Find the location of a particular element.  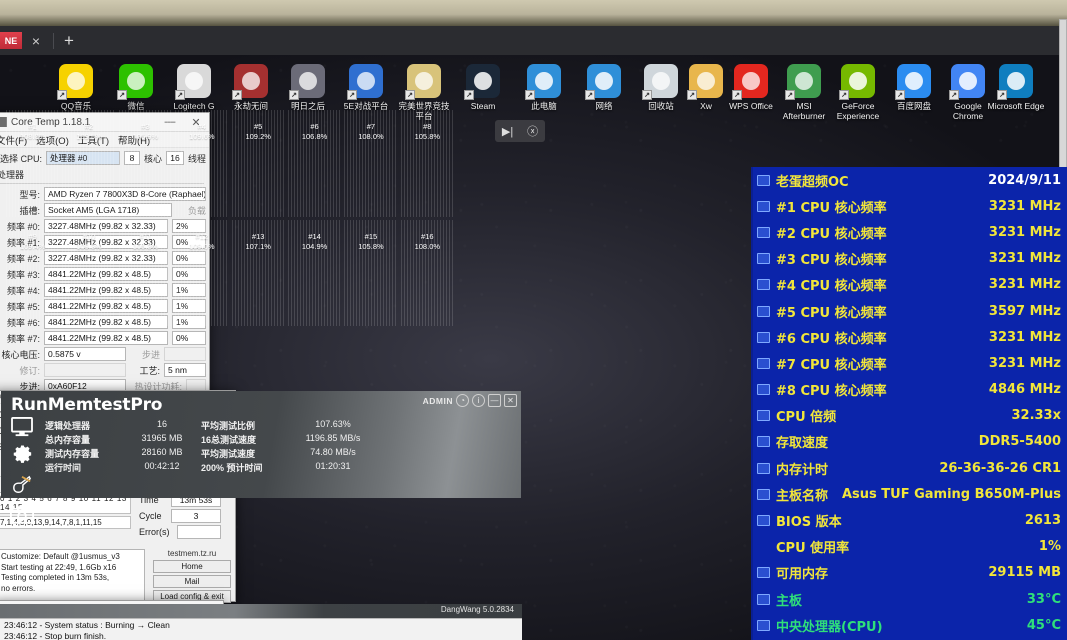

microsoft-edge-icon is located at coordinates (1015, 82).